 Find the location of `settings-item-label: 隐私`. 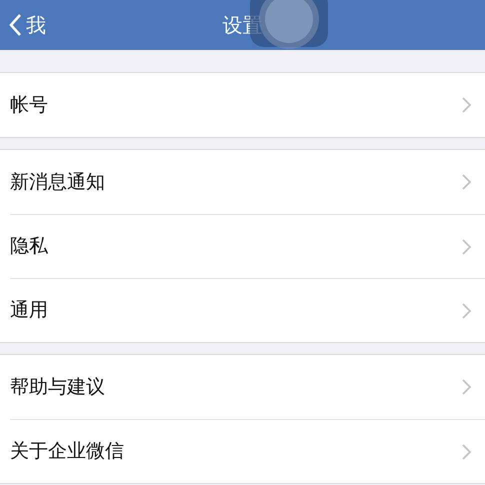

settings-item-label: 隐私 is located at coordinates (29, 246).